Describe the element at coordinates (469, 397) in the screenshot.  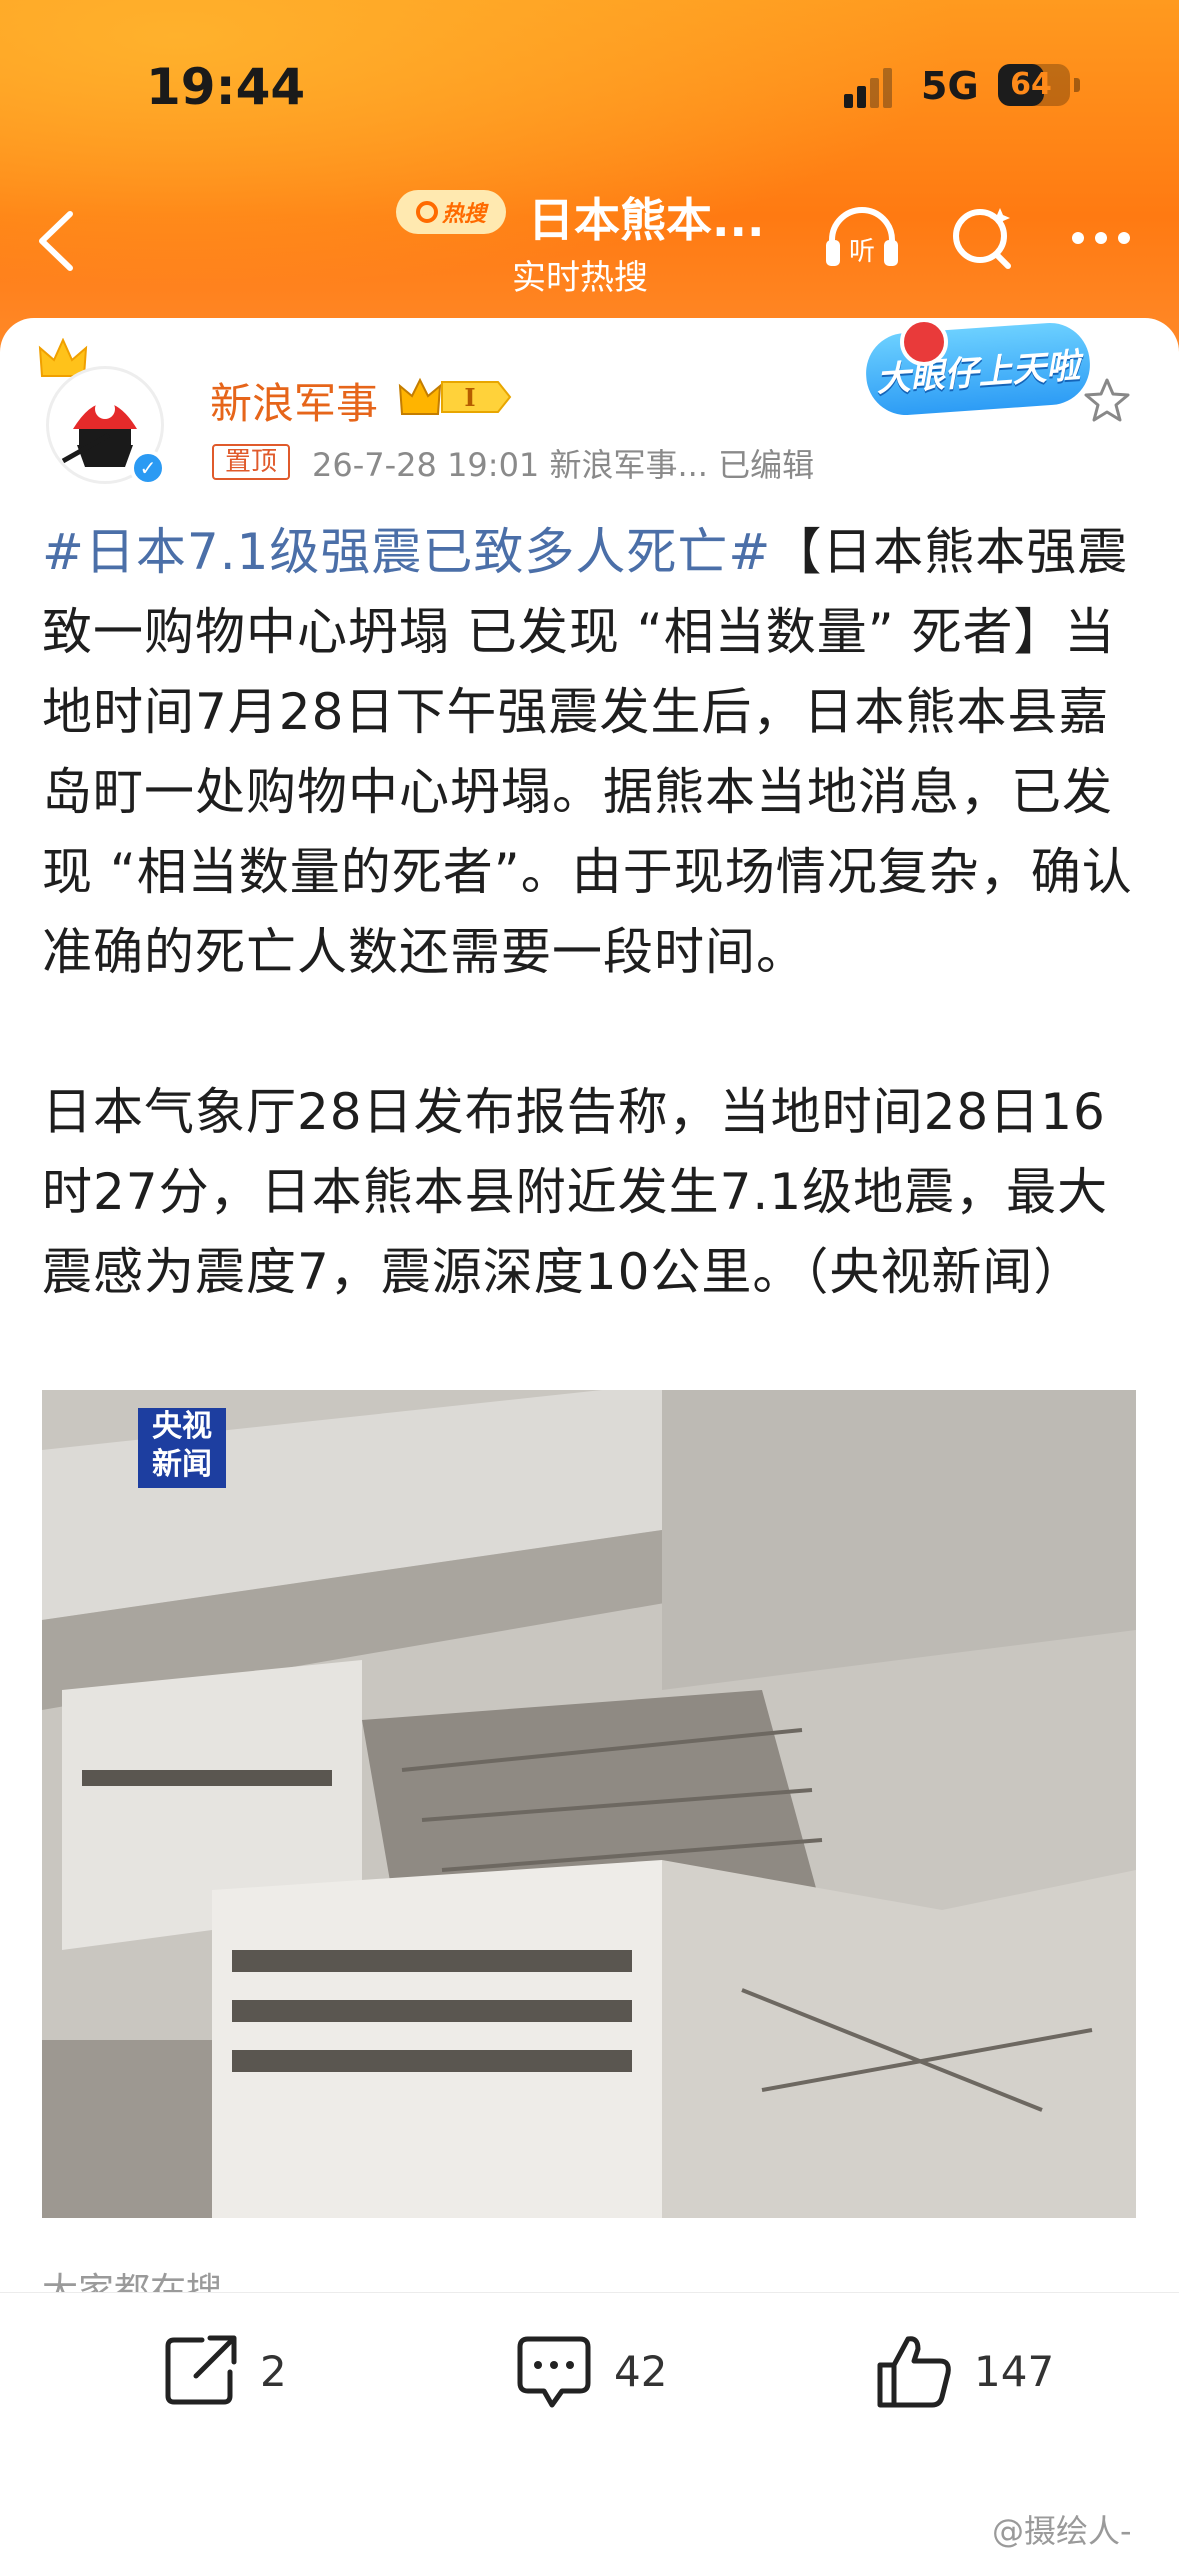
I see `svg-text: I` at that location.